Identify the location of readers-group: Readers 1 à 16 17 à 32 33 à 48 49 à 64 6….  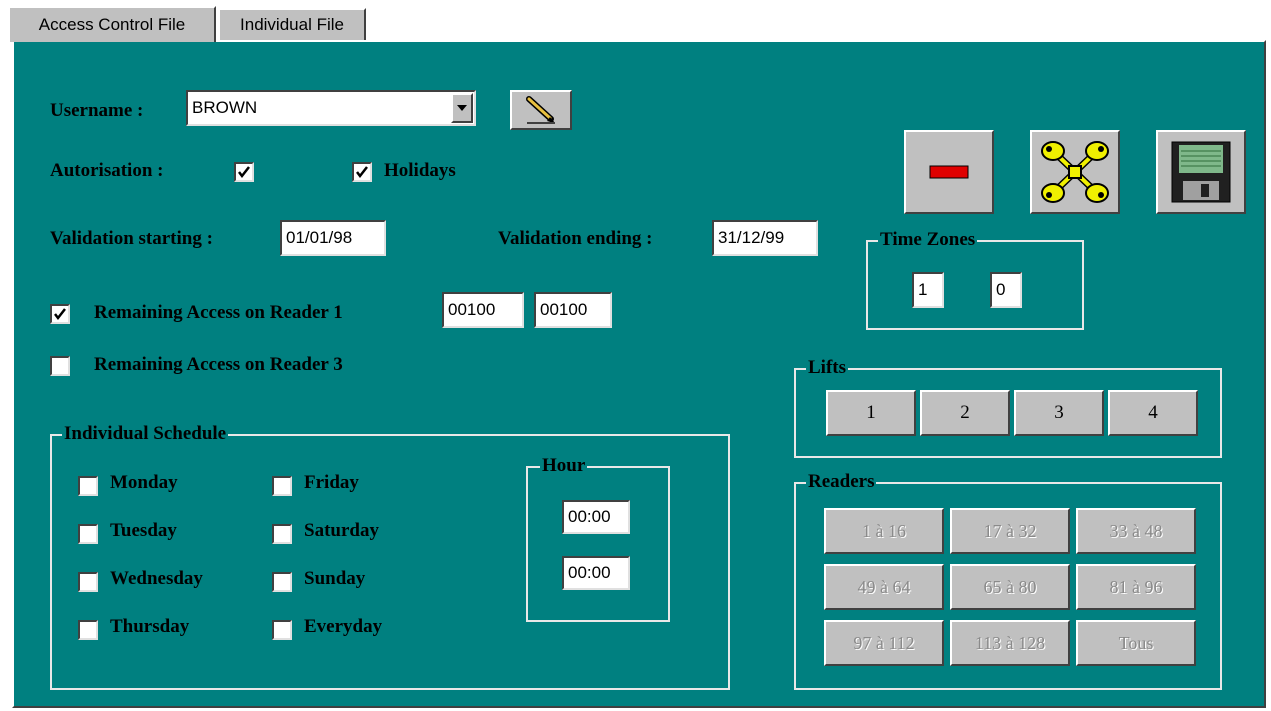
(1008, 580).